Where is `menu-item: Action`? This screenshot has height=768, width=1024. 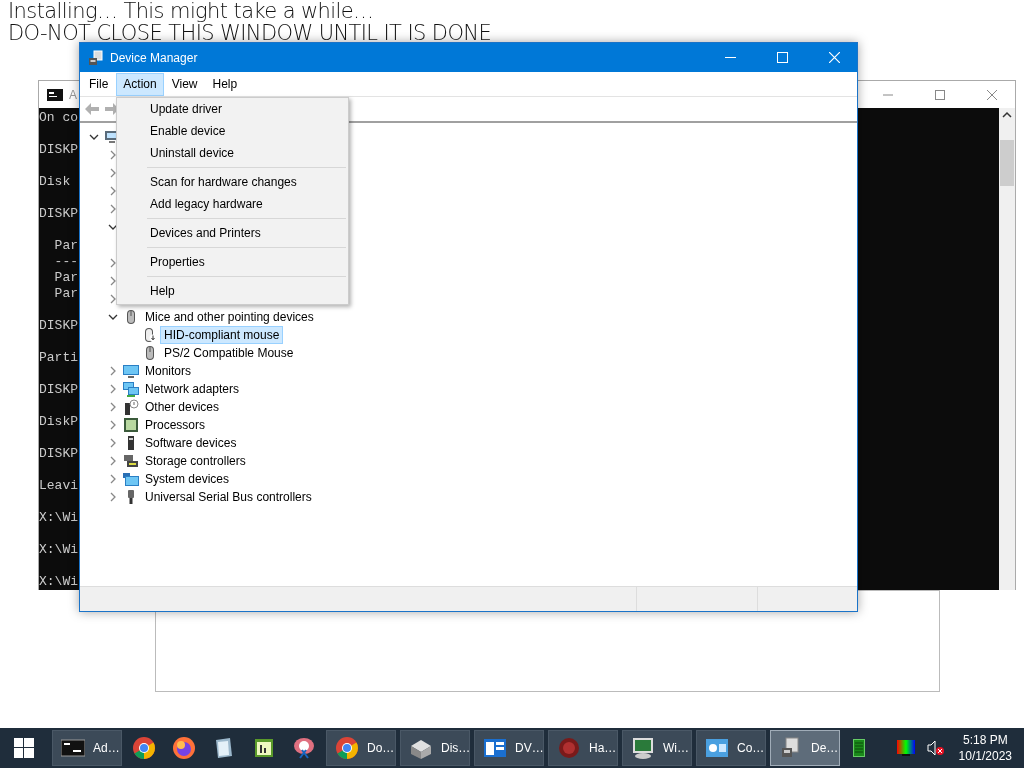 menu-item: Action is located at coordinates (140, 84).